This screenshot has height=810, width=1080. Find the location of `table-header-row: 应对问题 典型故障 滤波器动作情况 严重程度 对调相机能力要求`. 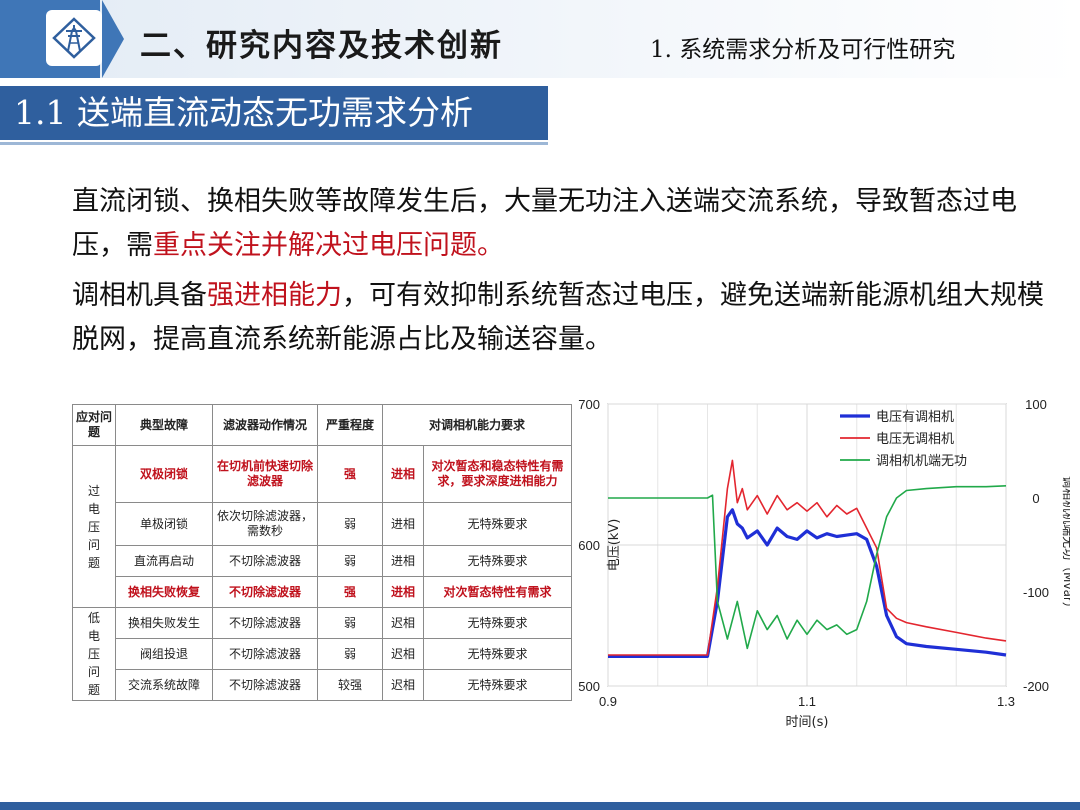

table-header-row: 应对问题 典型故障 滤波器动作情况 严重程度 对调相机能力要求 is located at coordinates (322, 425).